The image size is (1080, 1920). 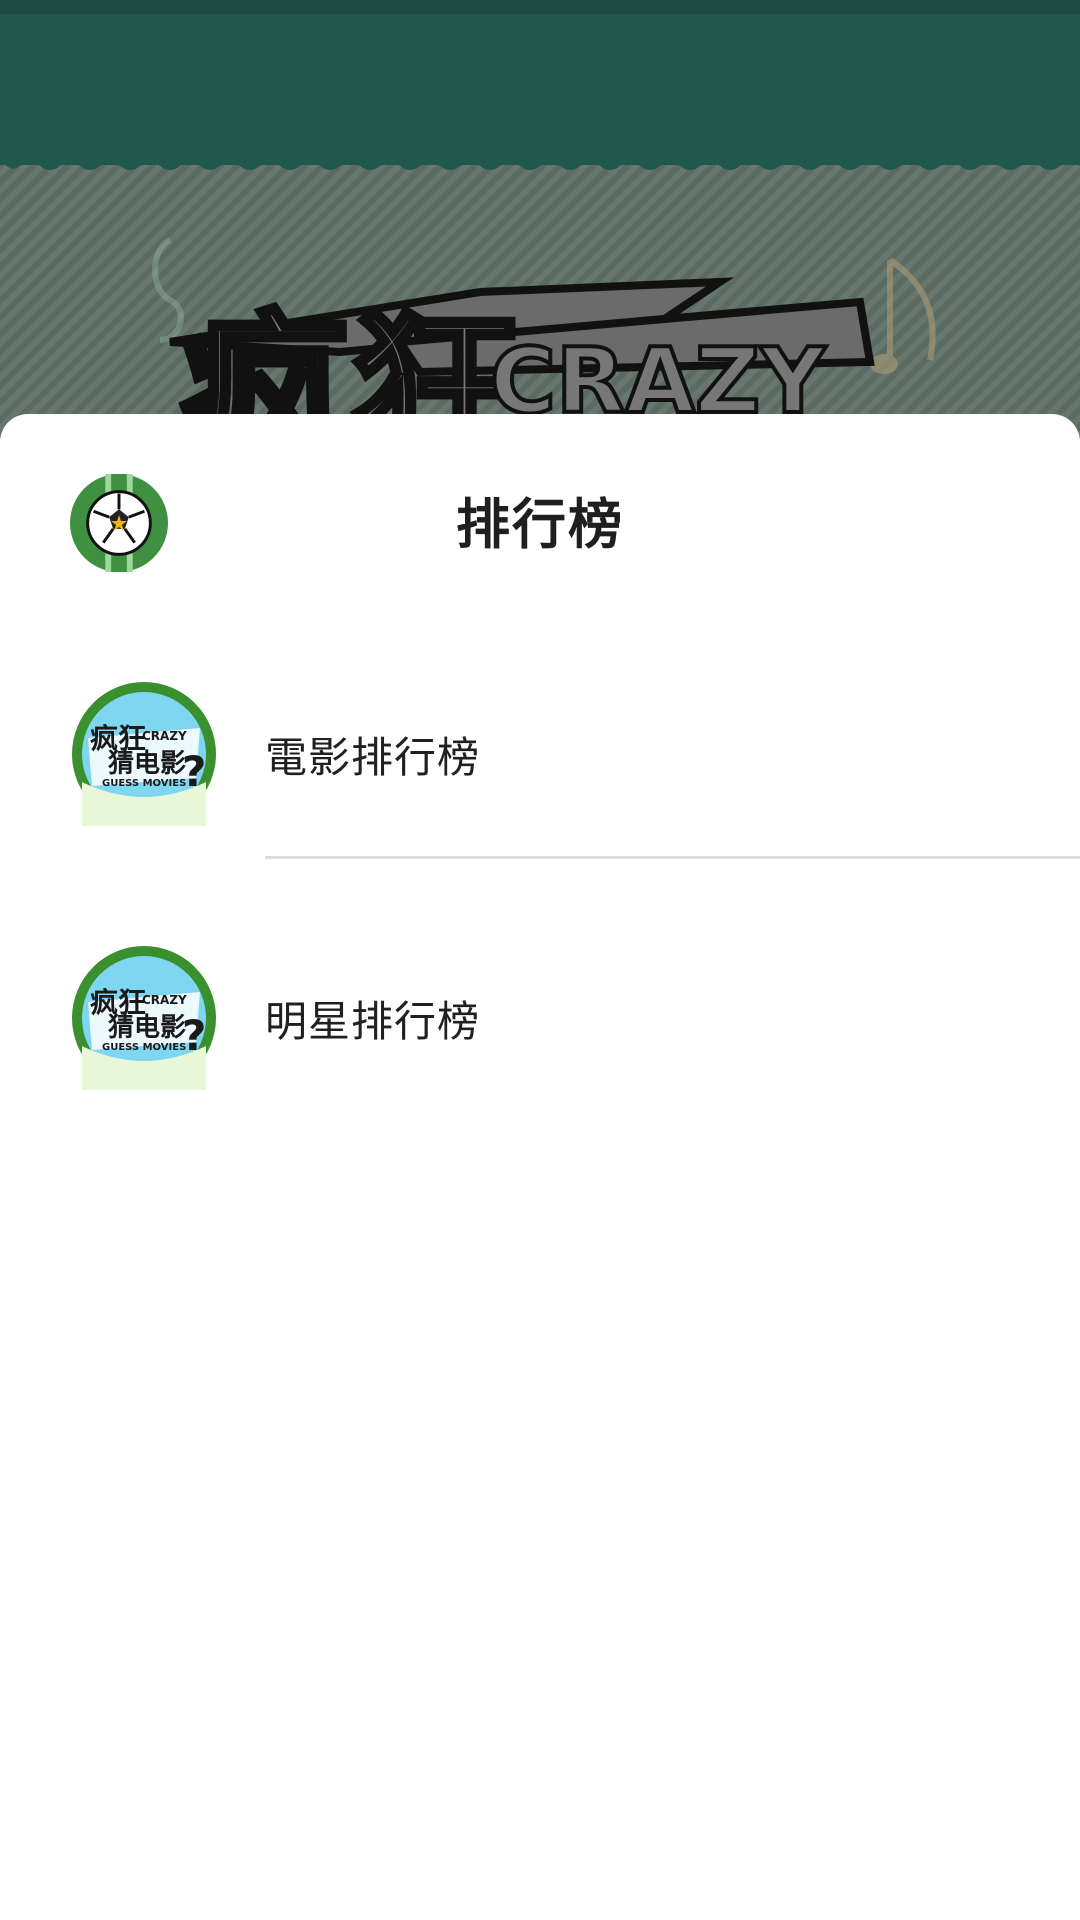 I want to click on list-item-label: 電影排行榜, so click(x=373, y=757).